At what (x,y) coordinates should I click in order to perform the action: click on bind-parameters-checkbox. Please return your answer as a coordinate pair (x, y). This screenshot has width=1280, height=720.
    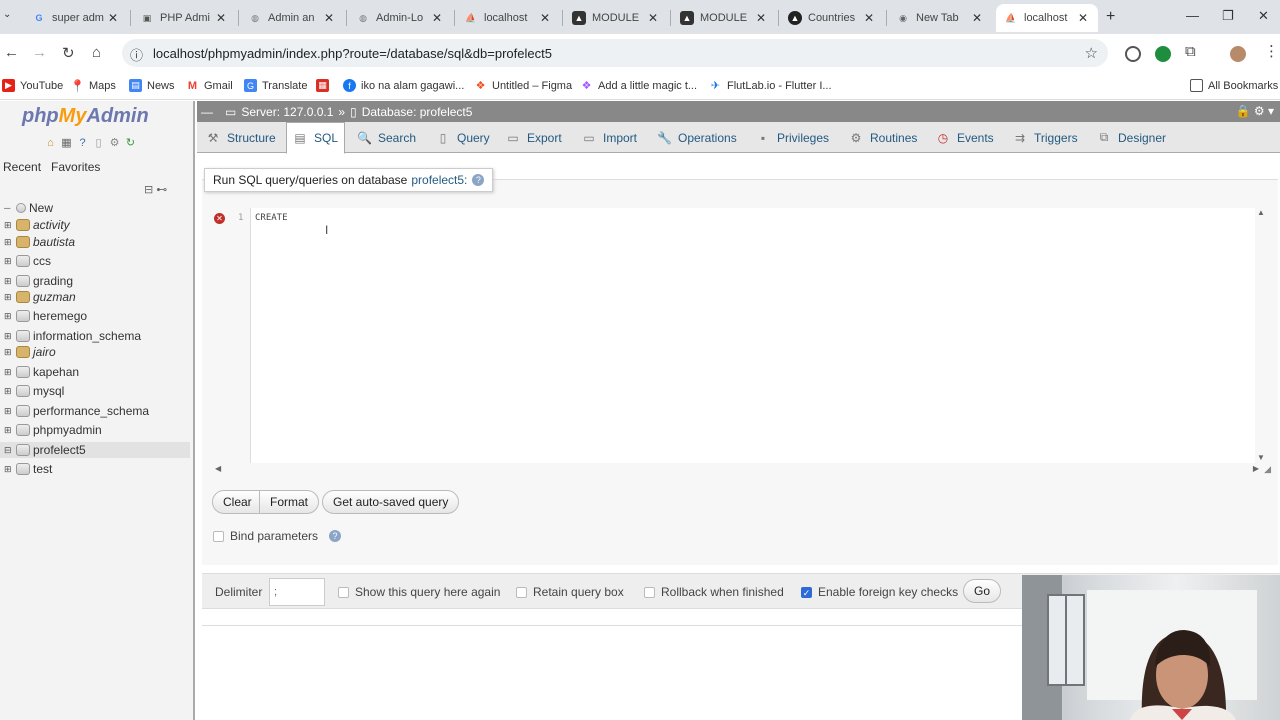
    Looking at the image, I should click on (218, 536).